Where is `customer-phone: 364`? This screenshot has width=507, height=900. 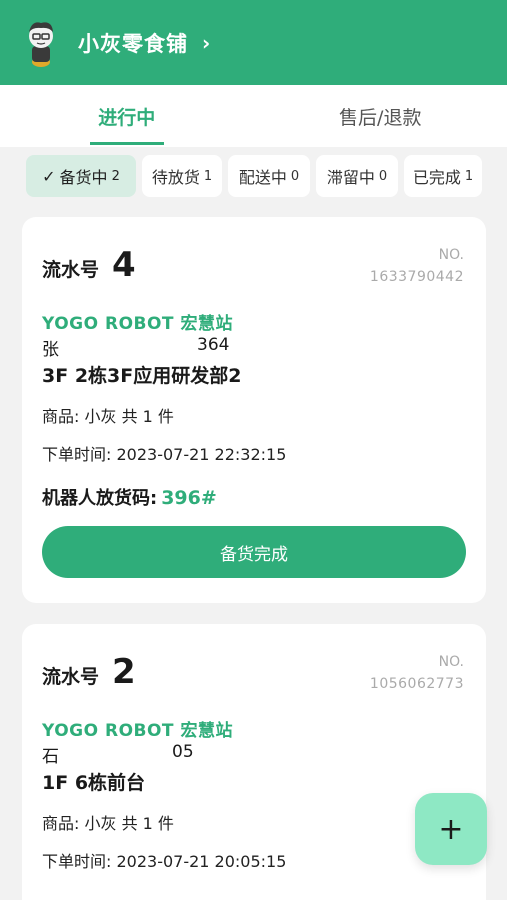 customer-phone: 364 is located at coordinates (213, 345).